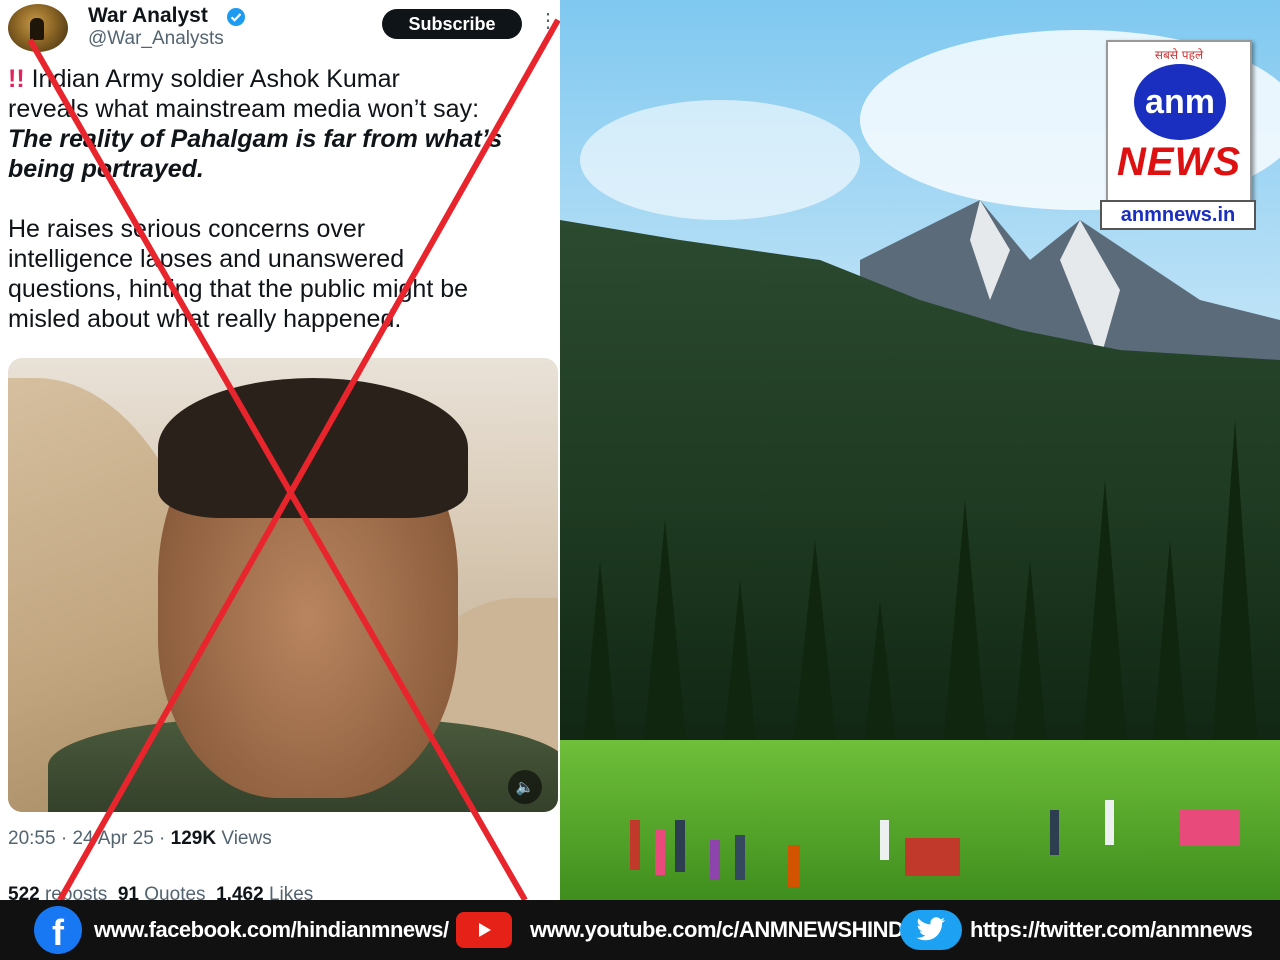  What do you see at coordinates (484, 930) in the screenshot?
I see `youtube-icon` at bounding box center [484, 930].